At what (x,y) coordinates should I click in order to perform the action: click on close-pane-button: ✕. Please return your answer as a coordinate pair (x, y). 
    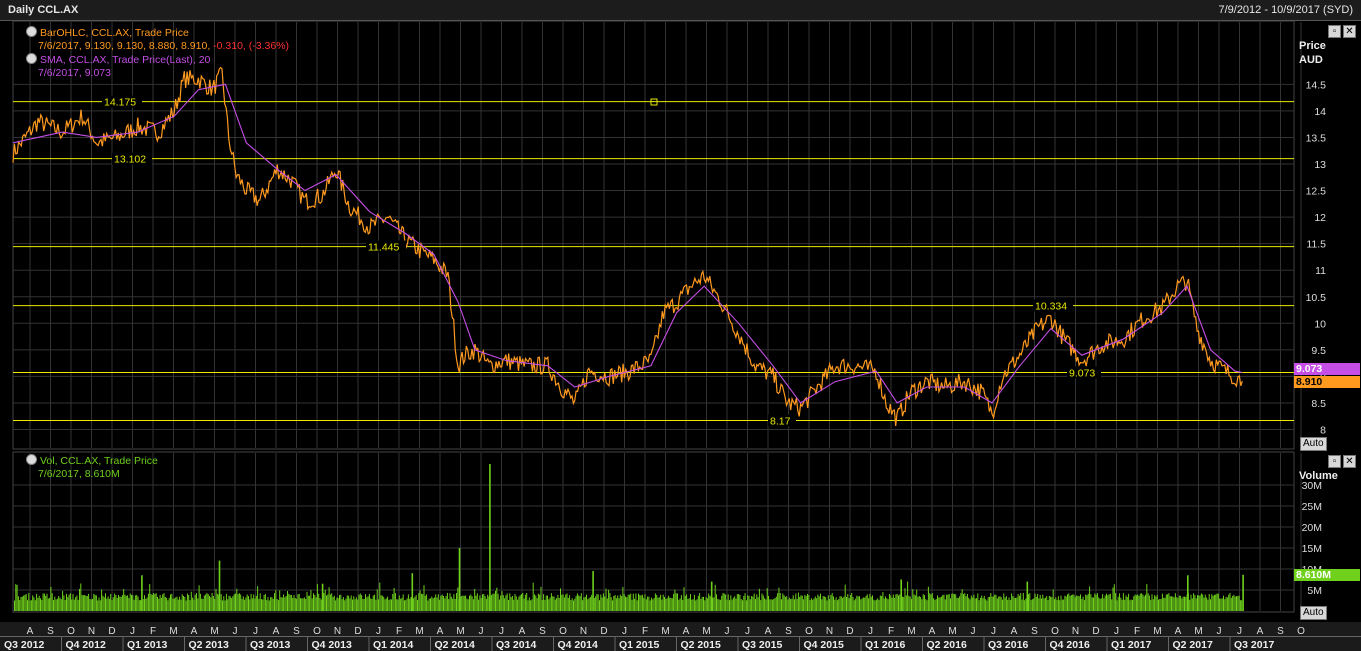
    Looking at the image, I should click on (1349, 31).